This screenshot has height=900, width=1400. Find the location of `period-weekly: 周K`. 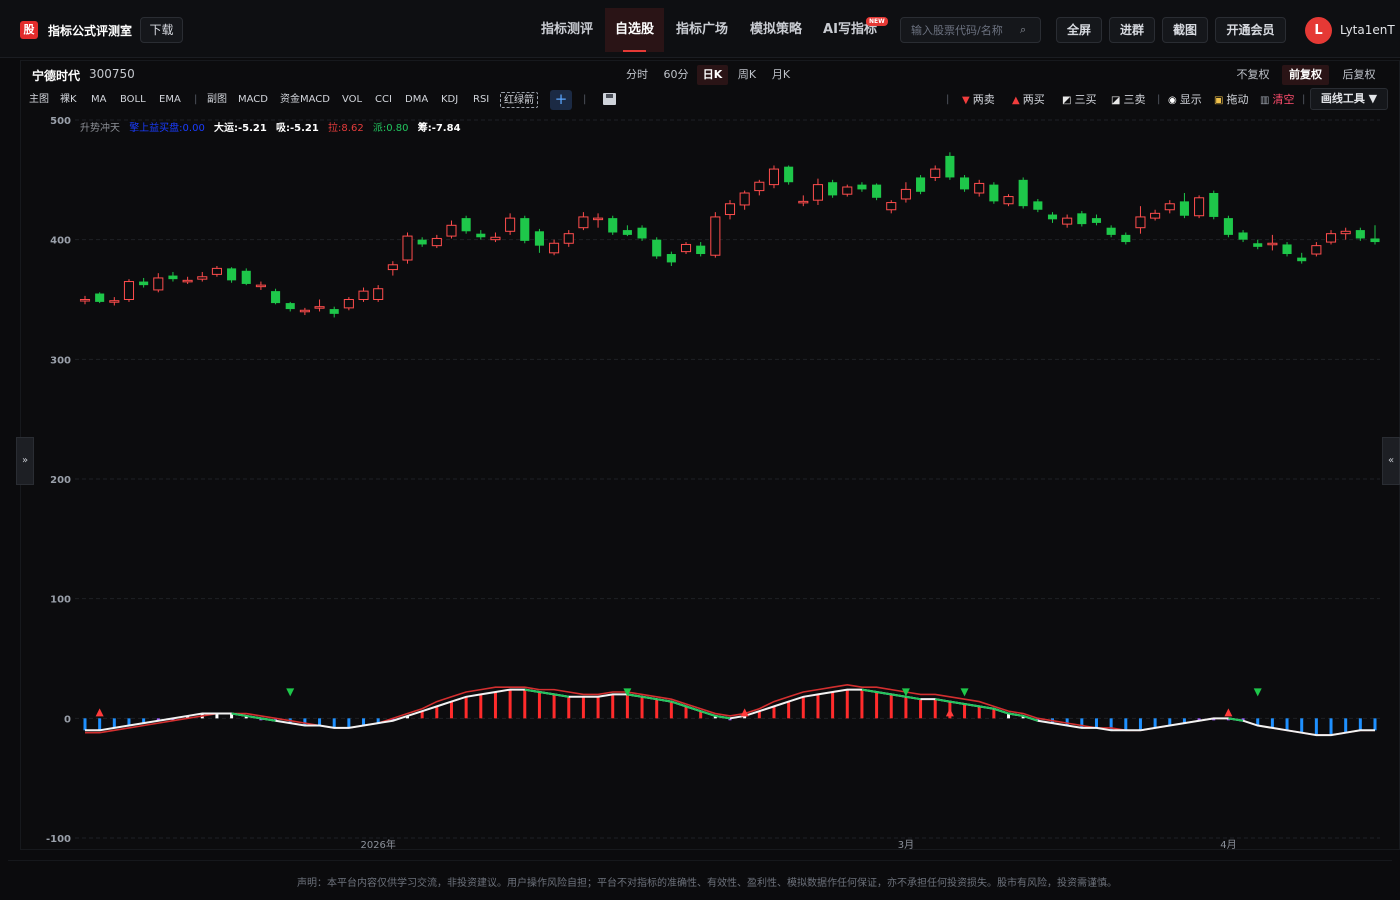

period-weekly: 周K is located at coordinates (747, 75).